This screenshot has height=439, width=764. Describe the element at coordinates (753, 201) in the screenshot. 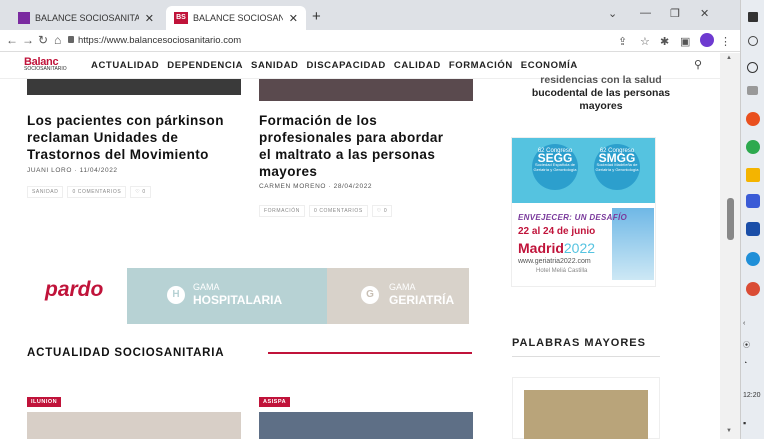

I see `defender-icon` at that location.